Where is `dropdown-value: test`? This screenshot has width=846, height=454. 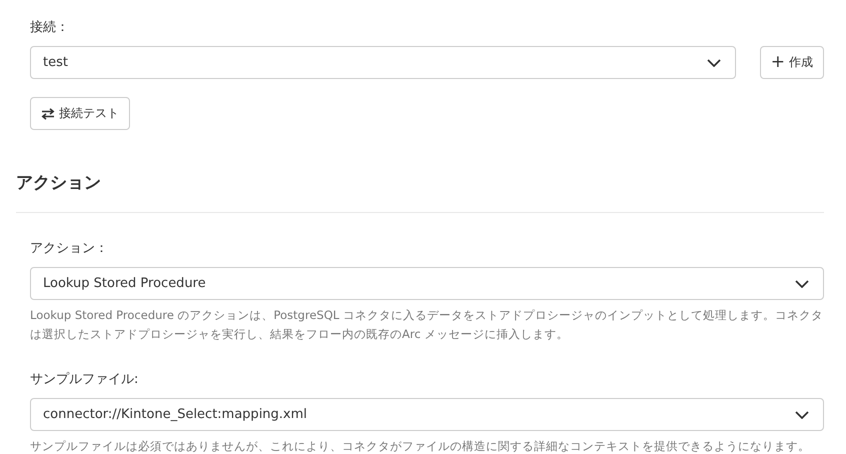 dropdown-value: test is located at coordinates (55, 62).